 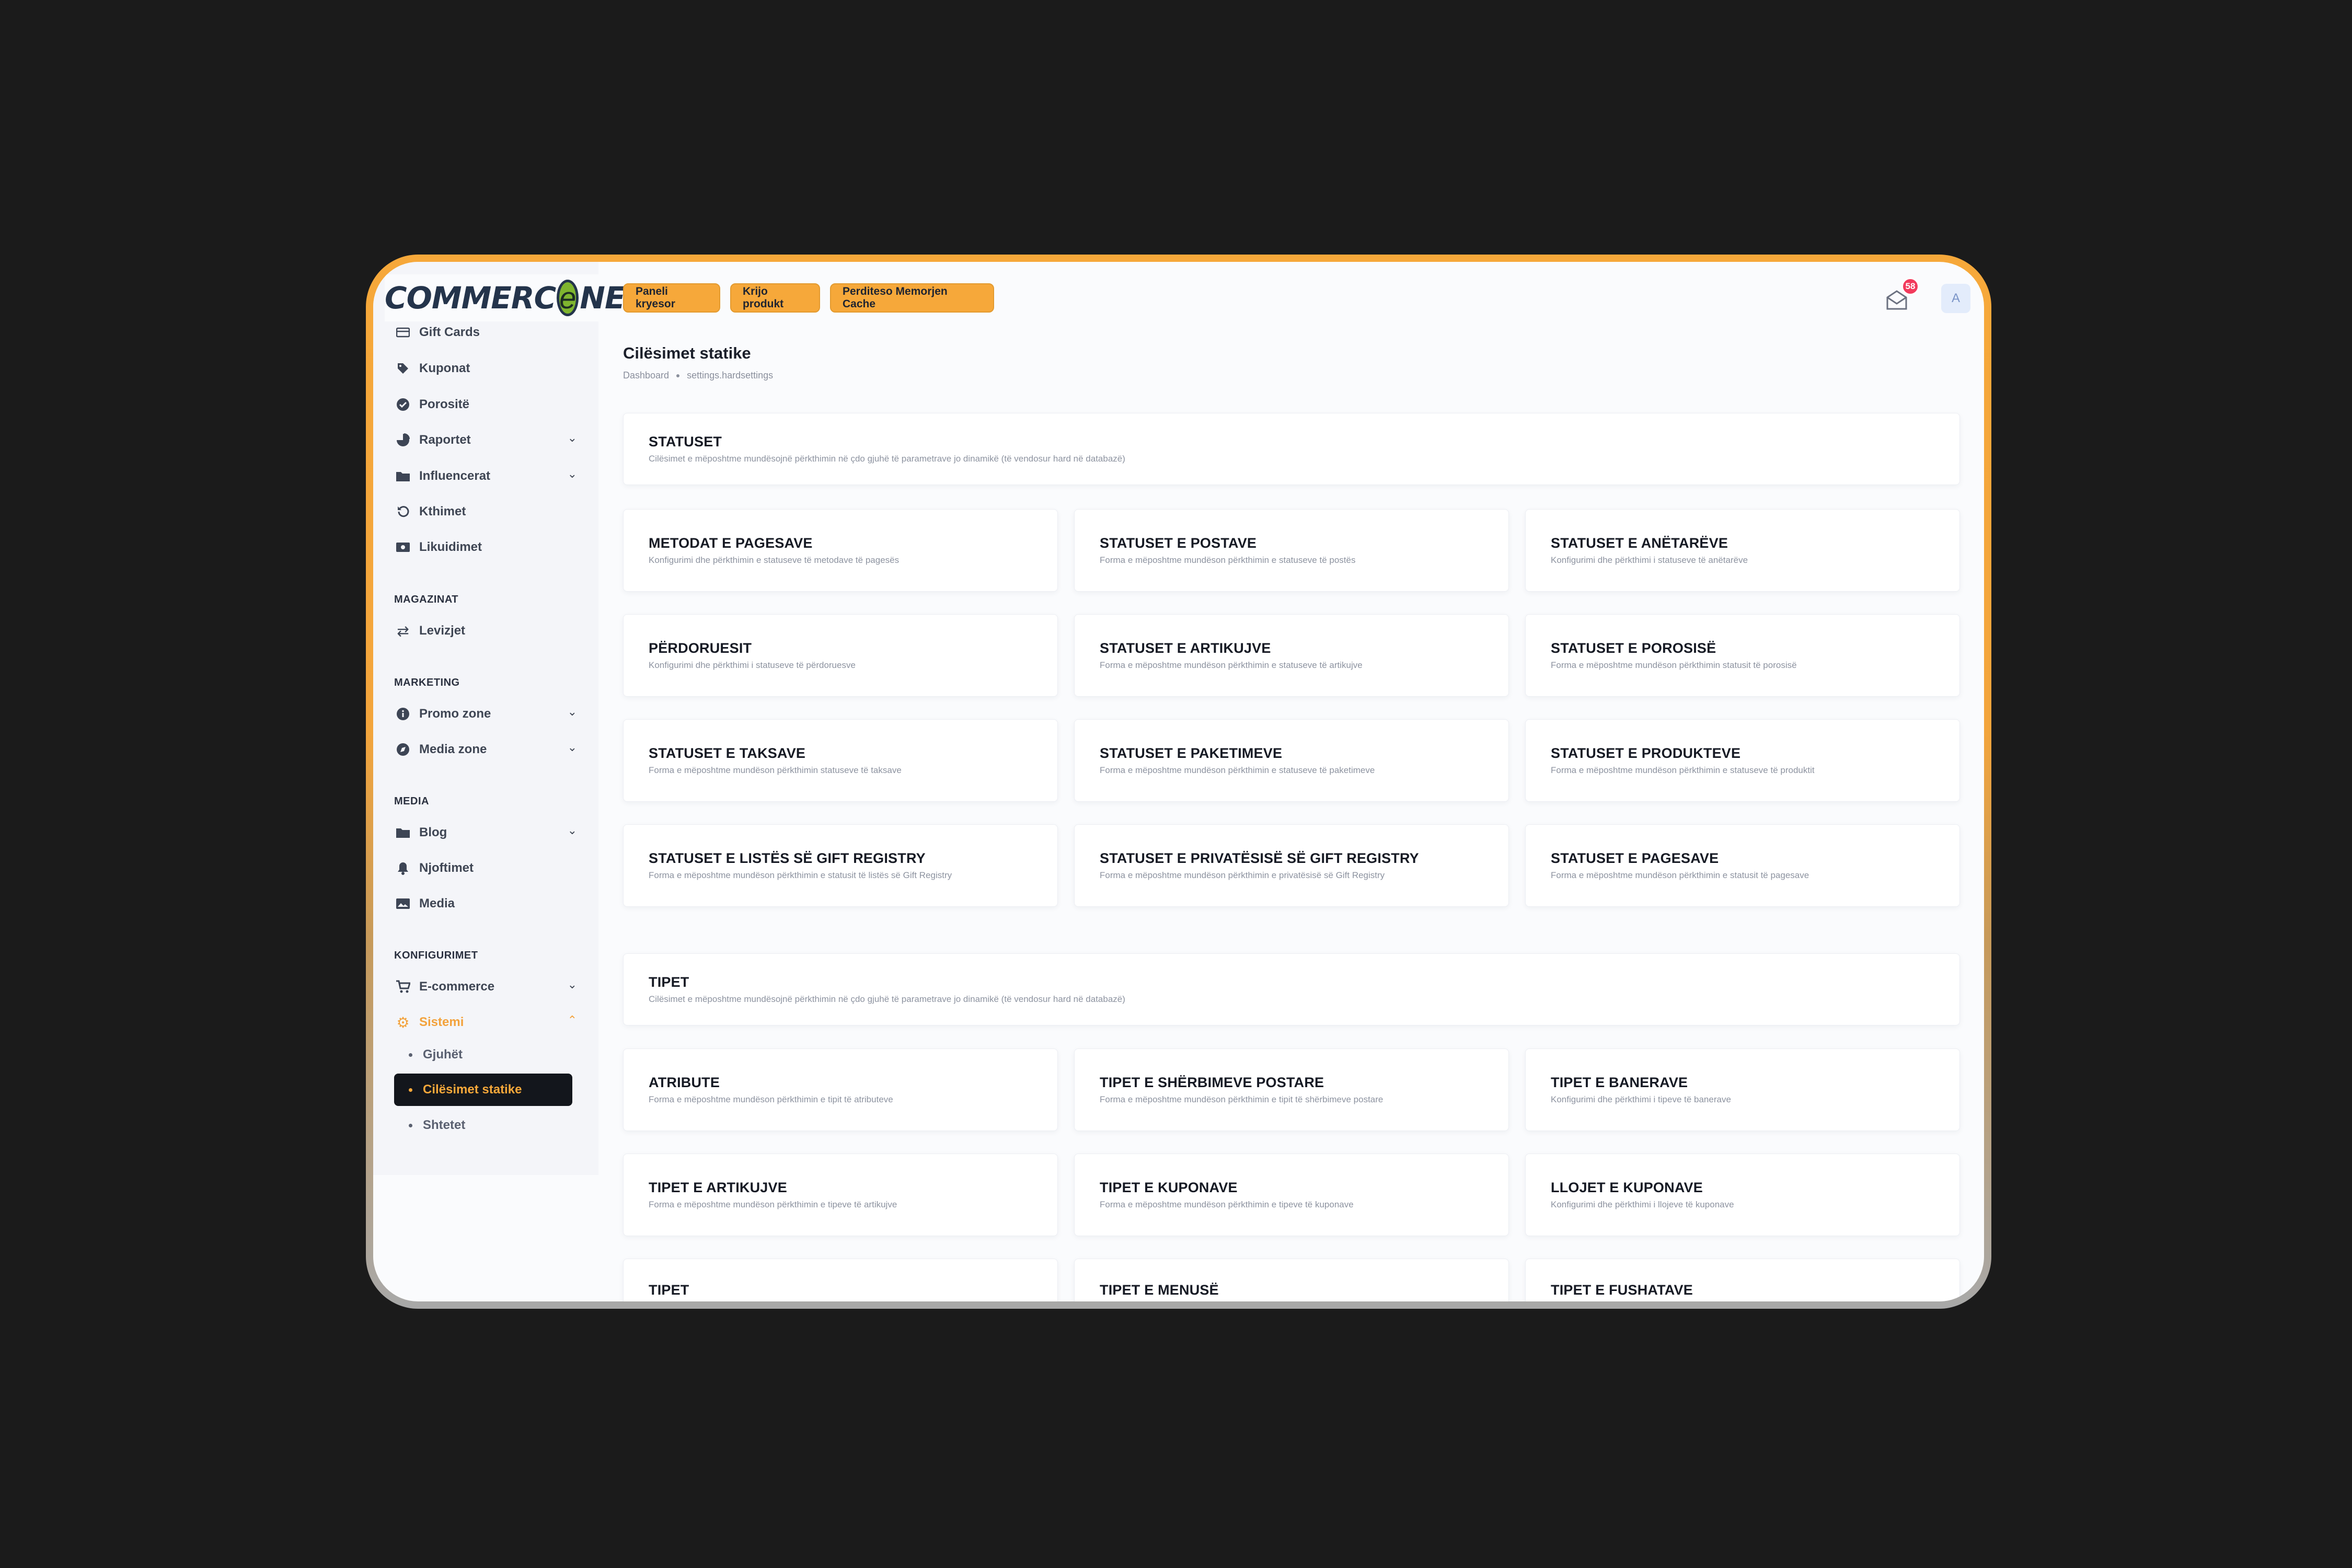 What do you see at coordinates (485, 547) in the screenshot?
I see `sidebar-item-likuidimet: Likuidimet` at bounding box center [485, 547].